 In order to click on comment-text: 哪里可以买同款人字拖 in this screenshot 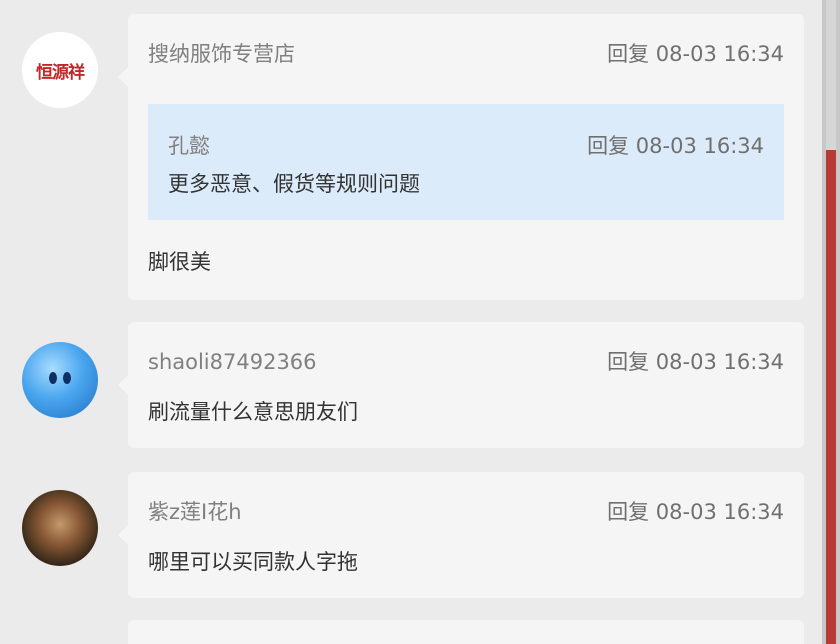, I will do `click(253, 562)`.